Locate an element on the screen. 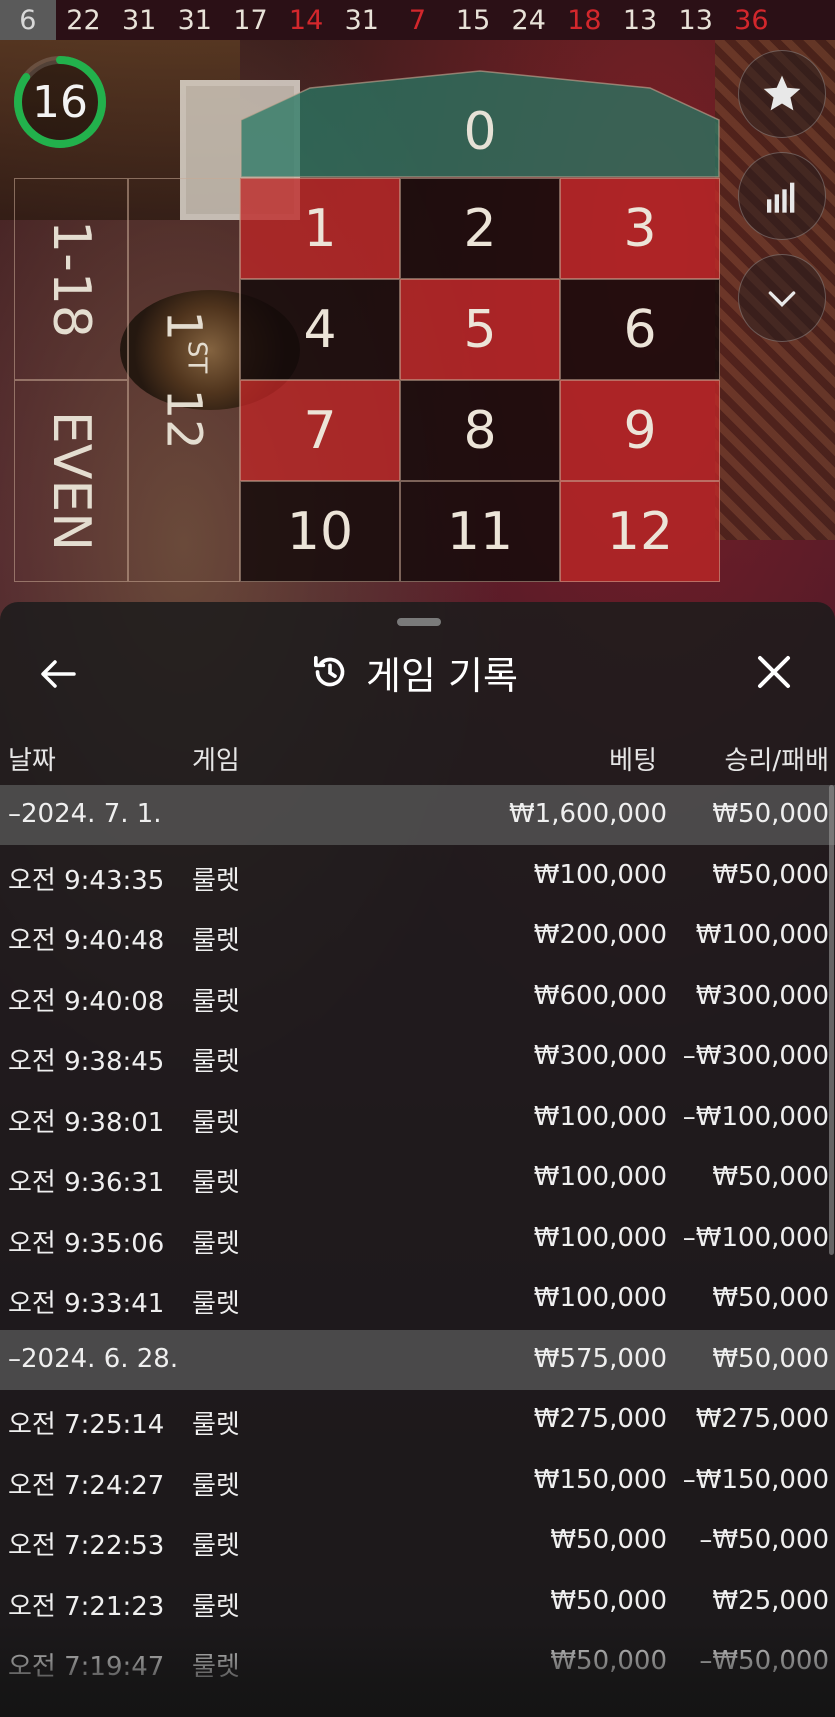 This screenshot has height=1717, width=835. history-row: 오전 9:38:45 룰렛 ₩300,000 –₩300,000 is located at coordinates (417, 1057).